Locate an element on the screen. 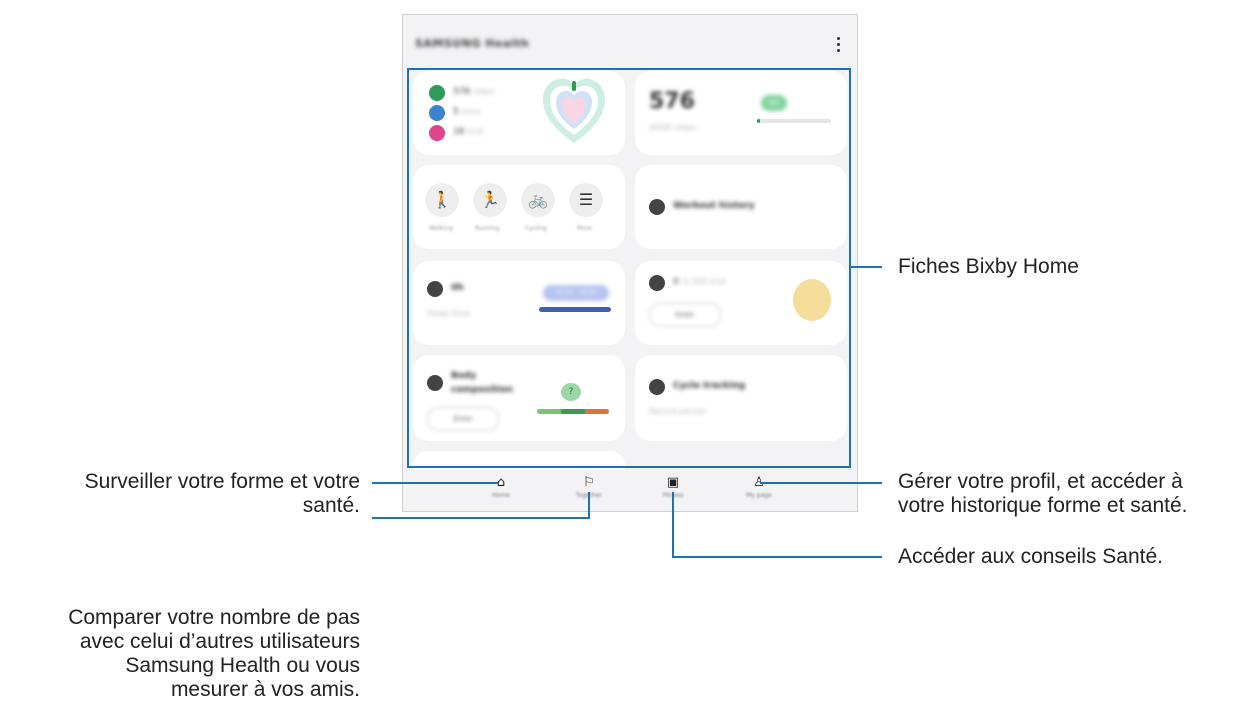  callout-cards: Fiches Bixby Home is located at coordinates (988, 266).